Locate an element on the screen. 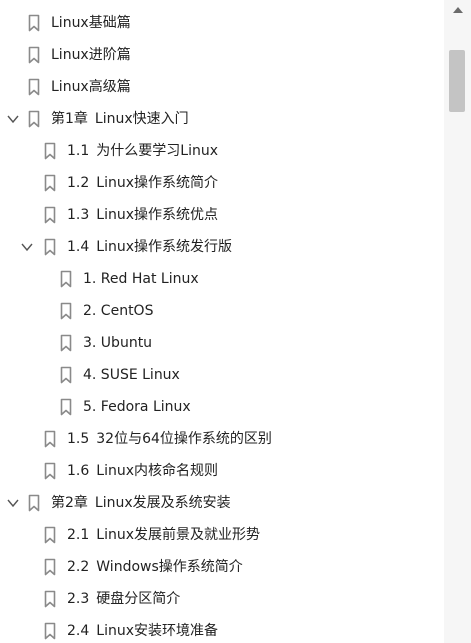 The width and height of the screenshot is (471, 643). bookmark-number: 第2章 is located at coordinates (69, 503).